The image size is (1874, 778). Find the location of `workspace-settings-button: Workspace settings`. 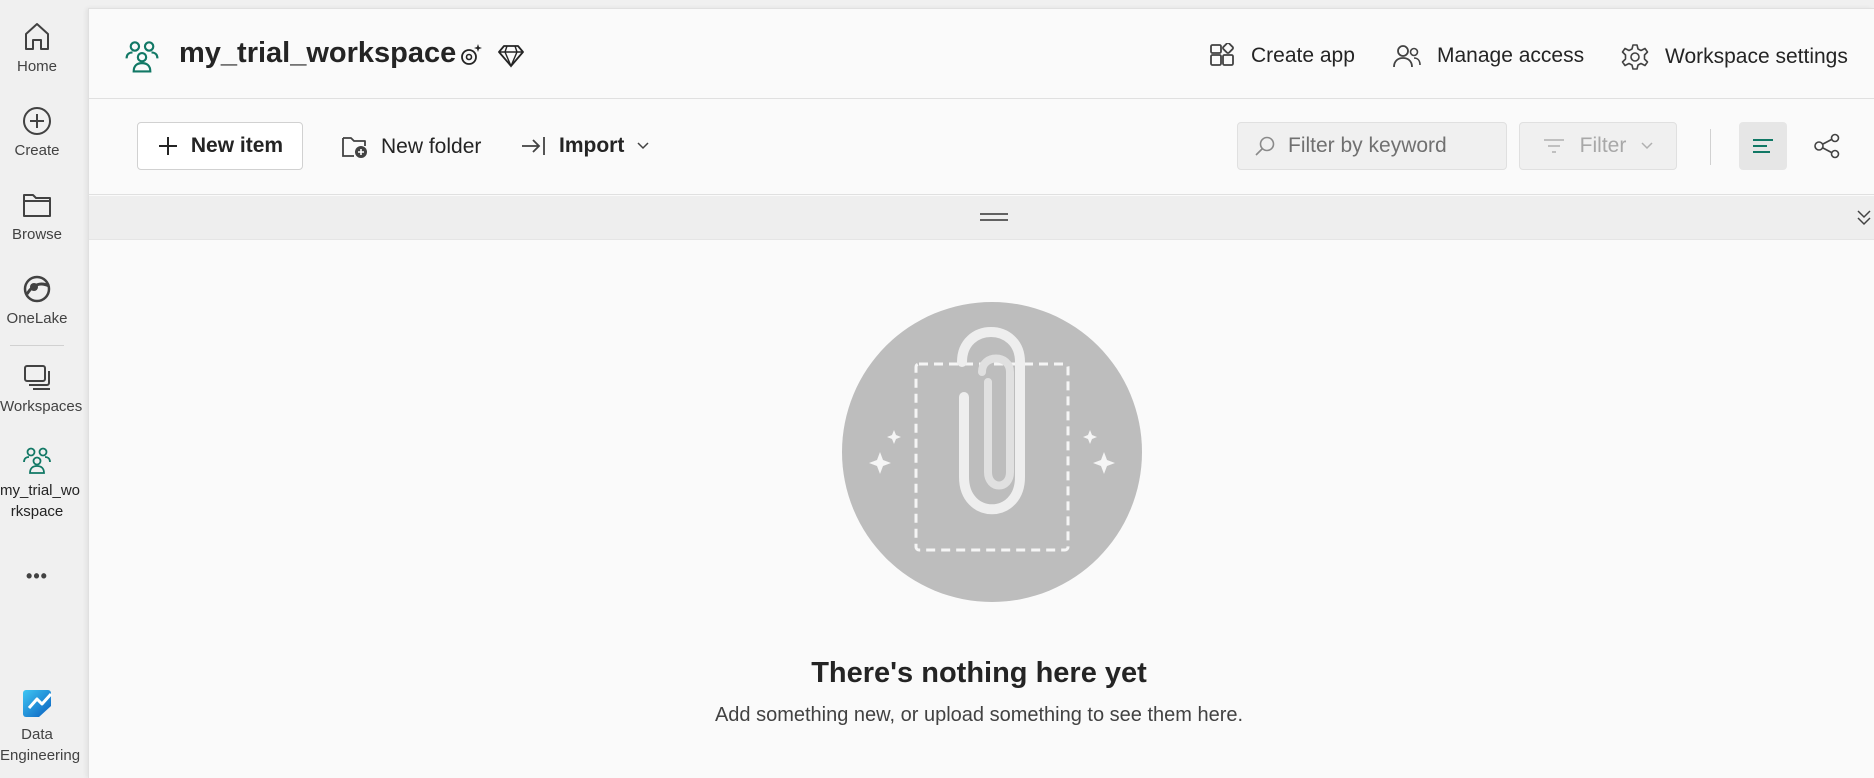

workspace-settings-button: Workspace settings is located at coordinates (1734, 57).